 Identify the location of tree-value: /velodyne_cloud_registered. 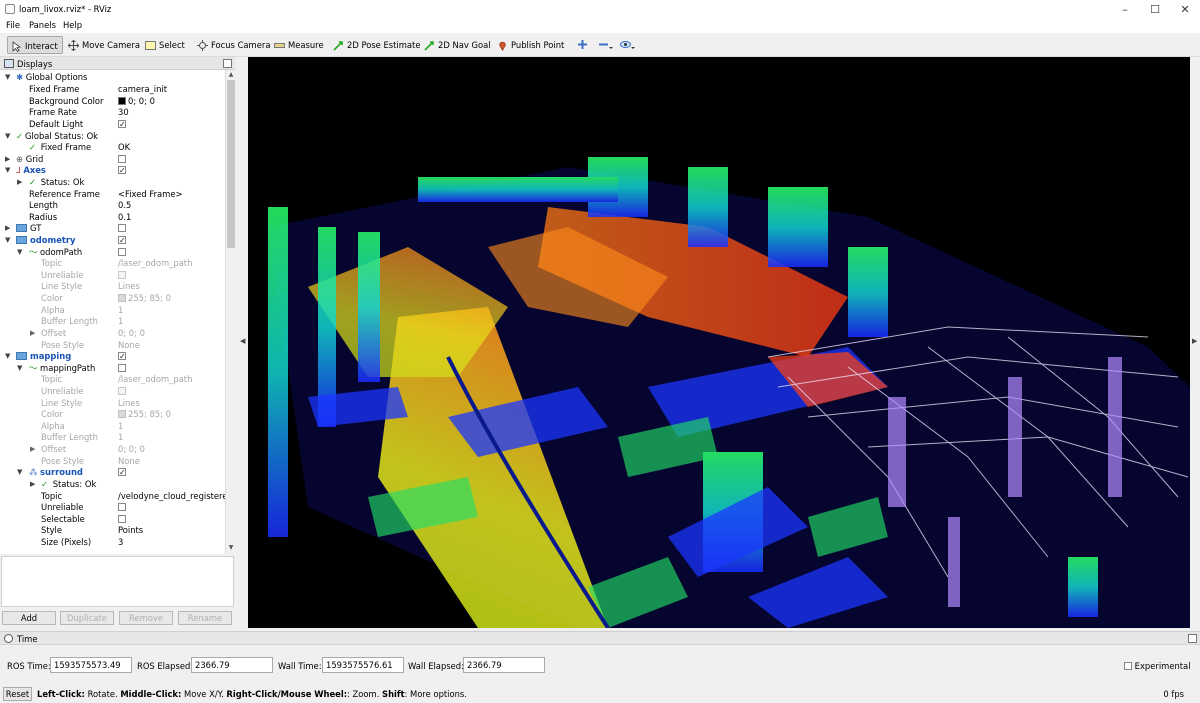
(171, 497).